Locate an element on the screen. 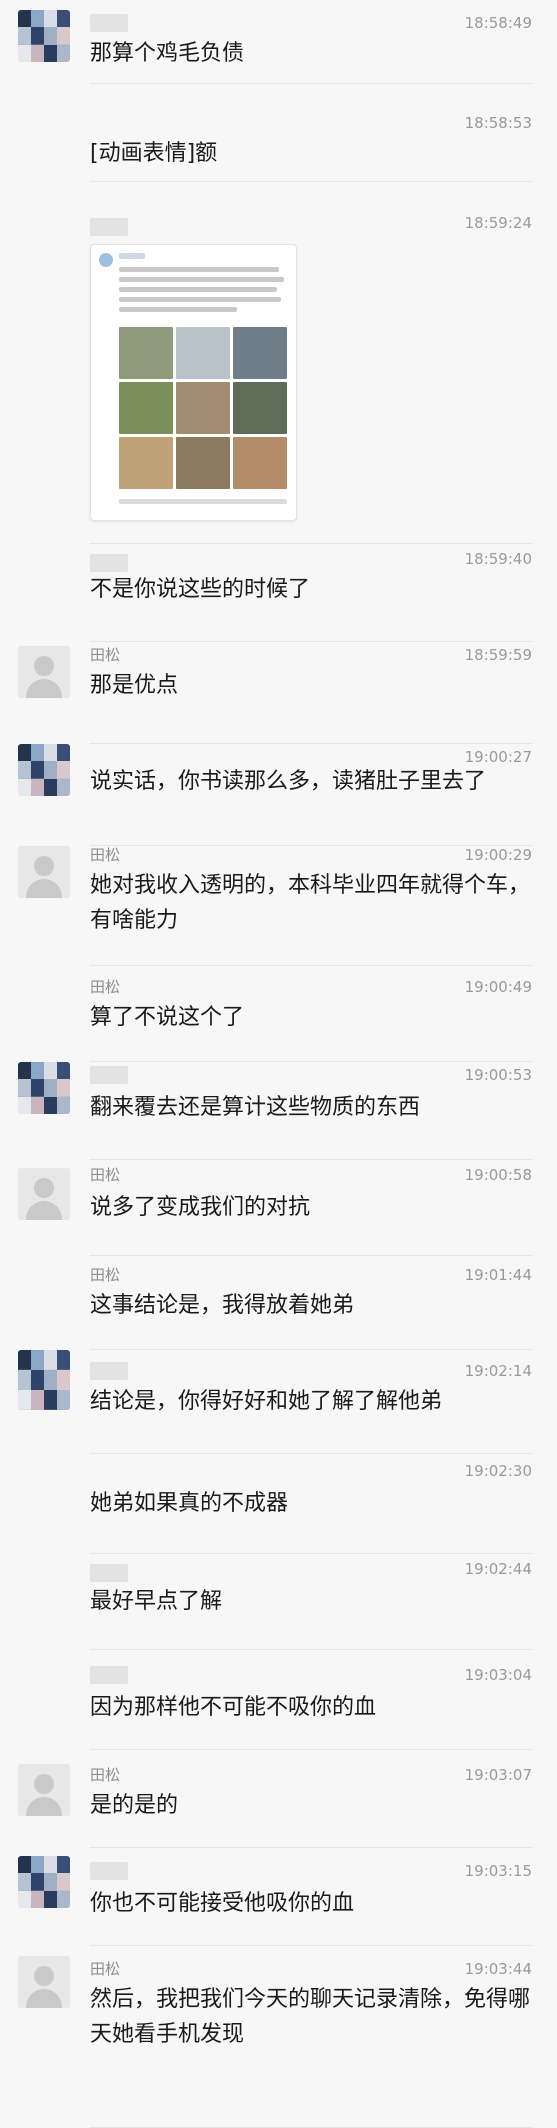  message-time: 19:02:30 is located at coordinates (498, 1471).